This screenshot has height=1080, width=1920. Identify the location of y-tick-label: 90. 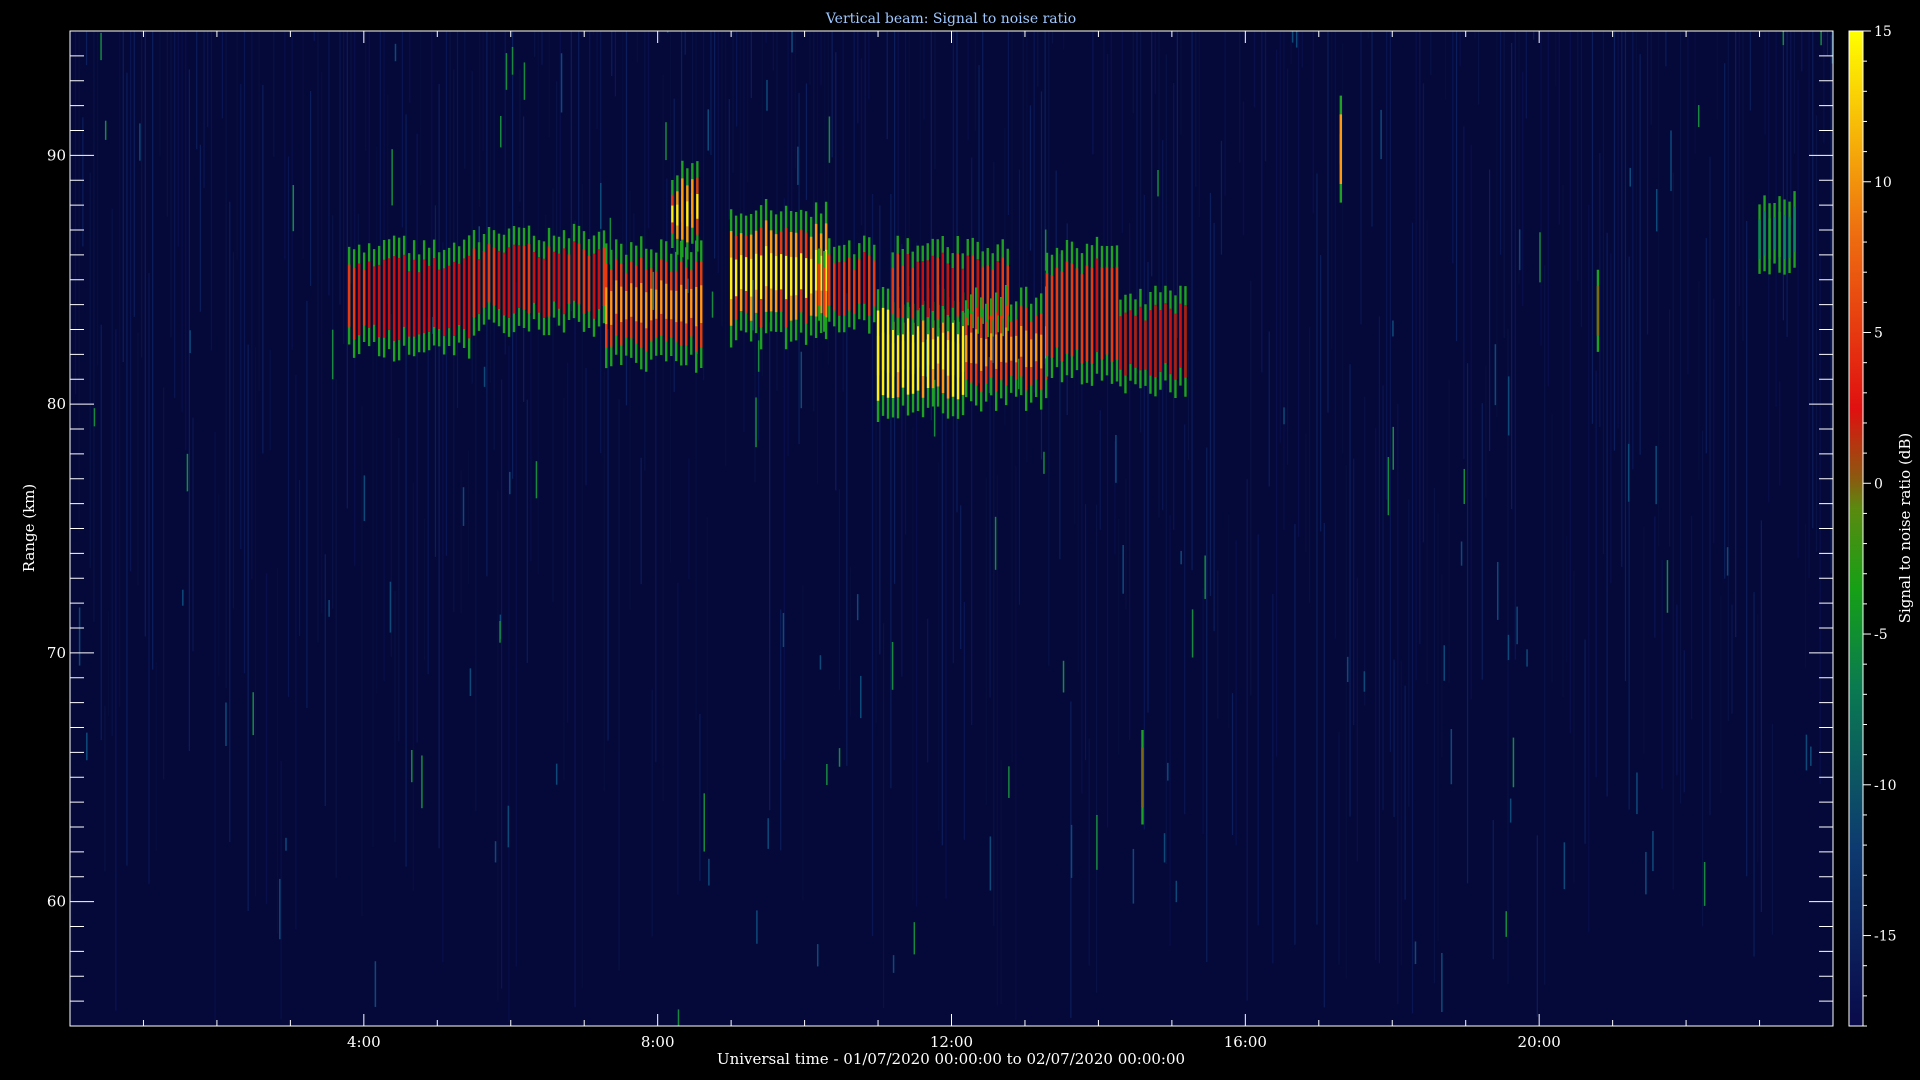
(56, 155).